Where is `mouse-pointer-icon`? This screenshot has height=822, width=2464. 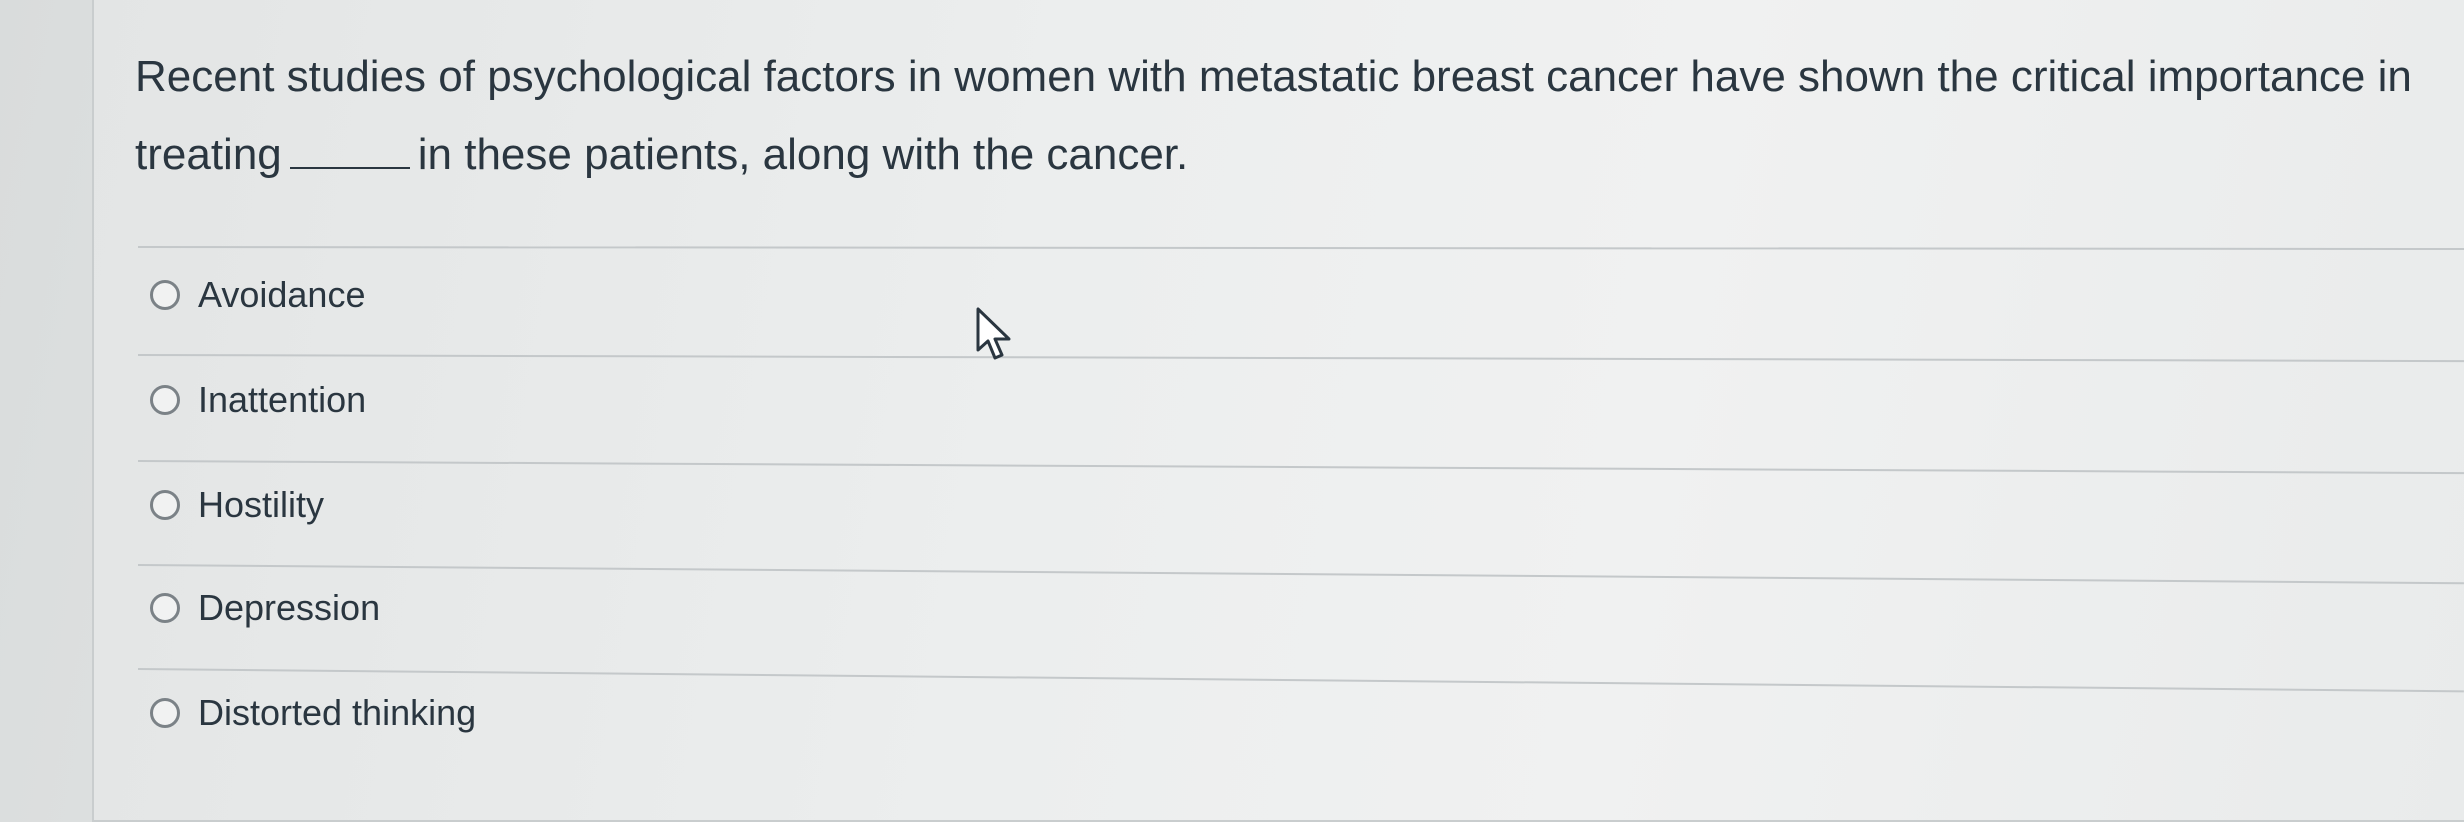 mouse-pointer-icon is located at coordinates (993, 333).